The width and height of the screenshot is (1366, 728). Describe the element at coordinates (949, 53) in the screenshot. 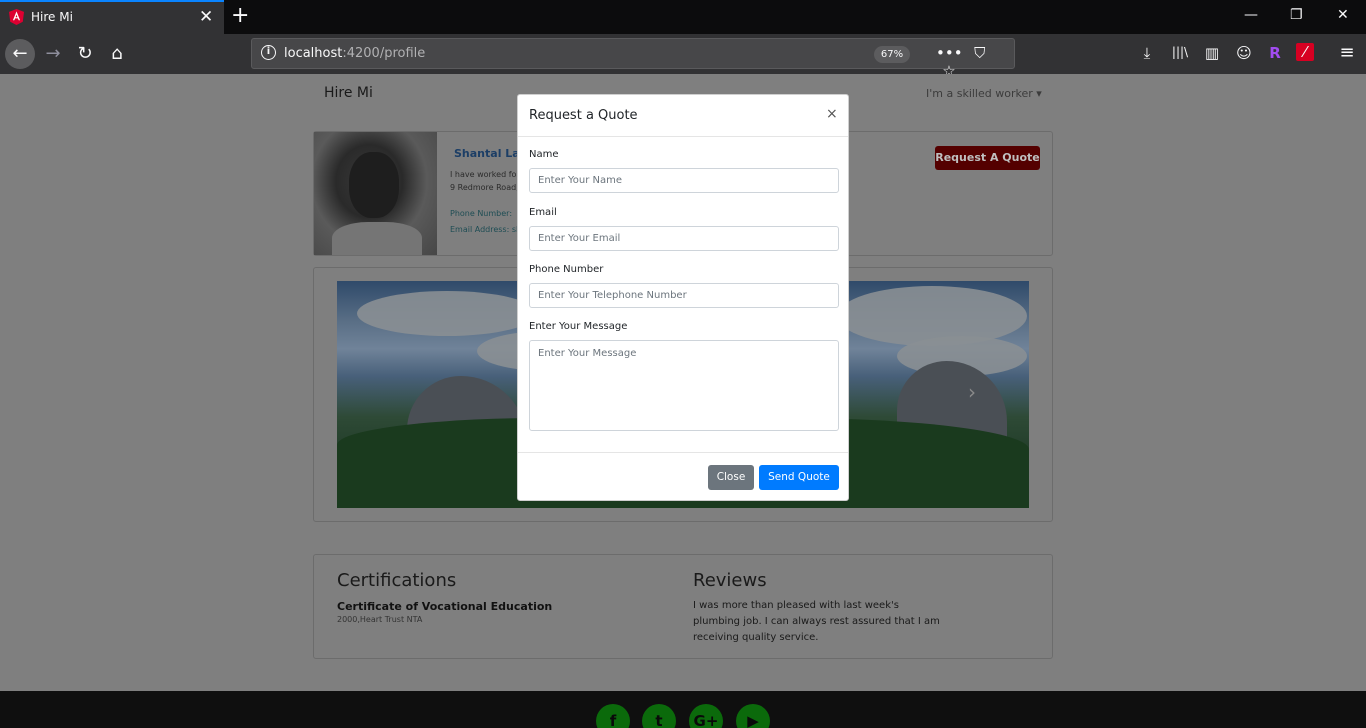

I see `page-actions-icon: •••` at that location.